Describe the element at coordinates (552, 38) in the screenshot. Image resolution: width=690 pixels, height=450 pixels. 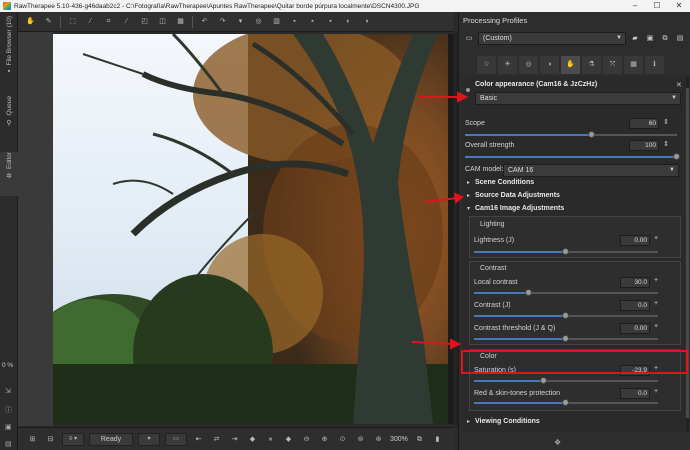
I see `profile-select: (Custom) ▼` at that location.